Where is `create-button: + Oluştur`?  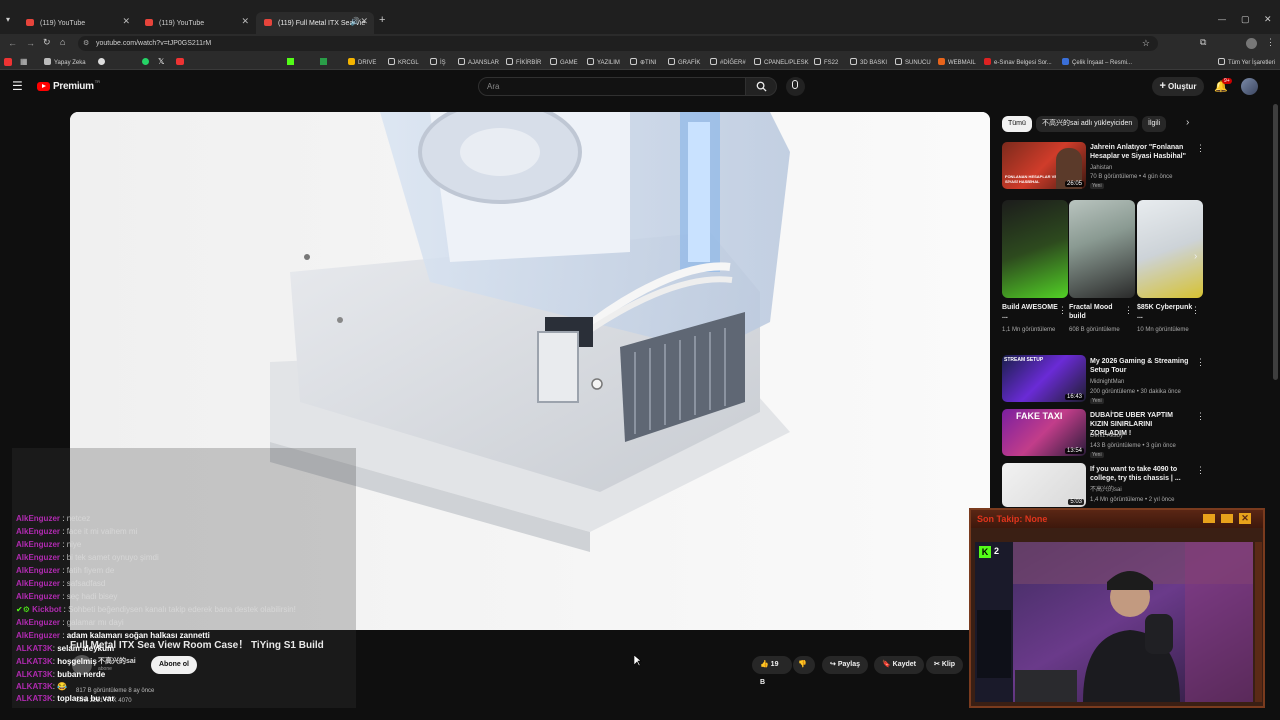 create-button: + Oluştur is located at coordinates (1178, 86).